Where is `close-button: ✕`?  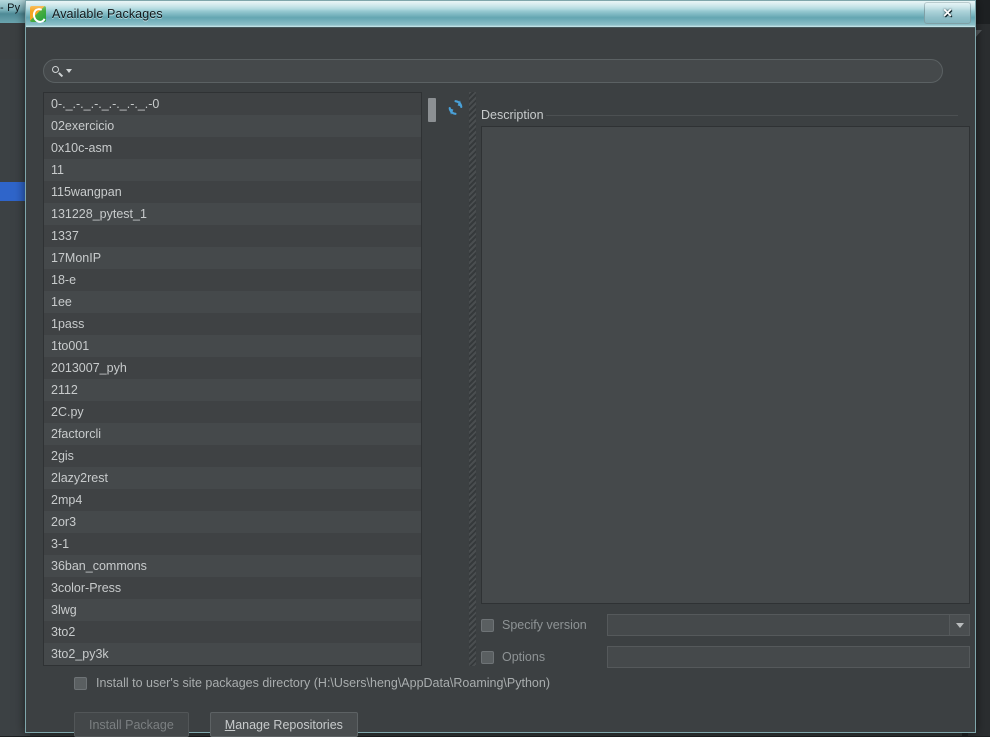
close-button: ✕ is located at coordinates (947, 13).